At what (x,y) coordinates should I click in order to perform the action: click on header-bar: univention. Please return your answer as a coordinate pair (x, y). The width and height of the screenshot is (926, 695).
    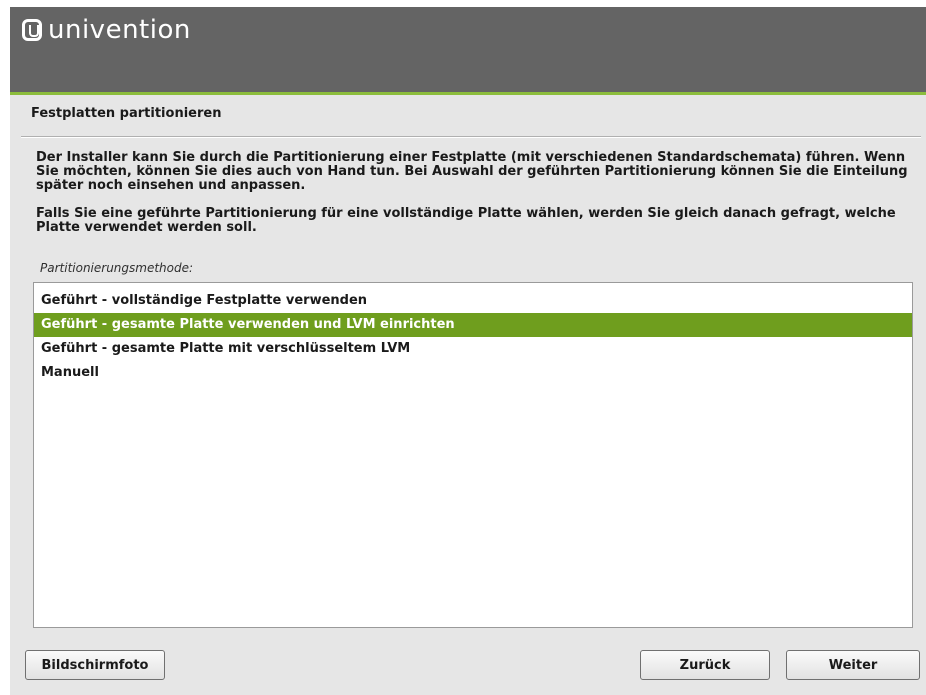
    Looking at the image, I should click on (468, 51).